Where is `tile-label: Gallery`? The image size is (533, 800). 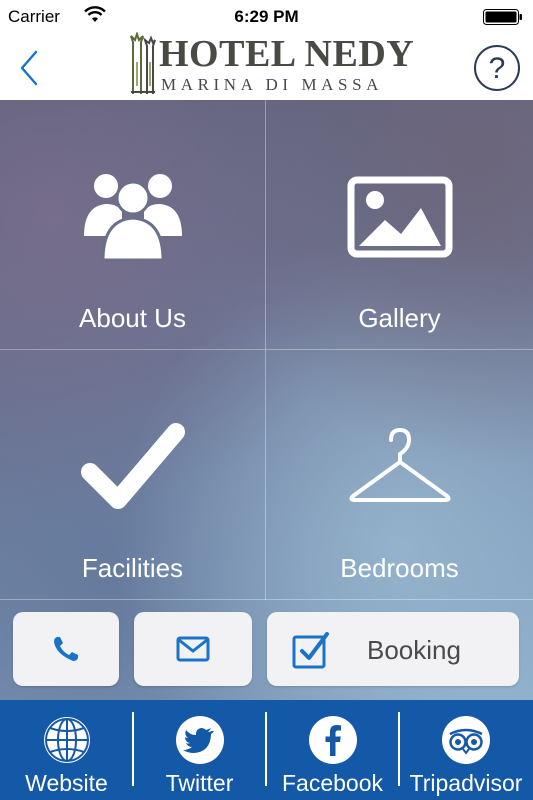 tile-label: Gallery is located at coordinates (399, 318).